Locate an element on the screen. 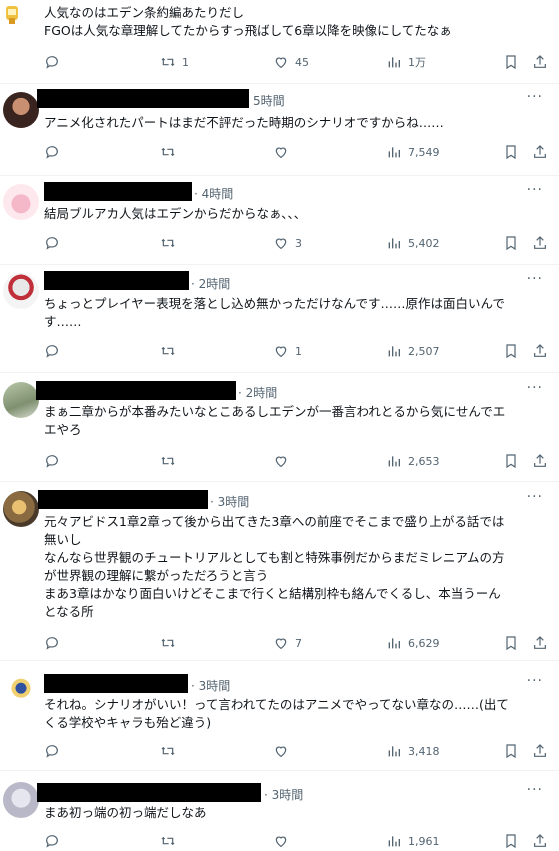 This screenshot has width=559, height=851. like-count: 1 is located at coordinates (298, 351).